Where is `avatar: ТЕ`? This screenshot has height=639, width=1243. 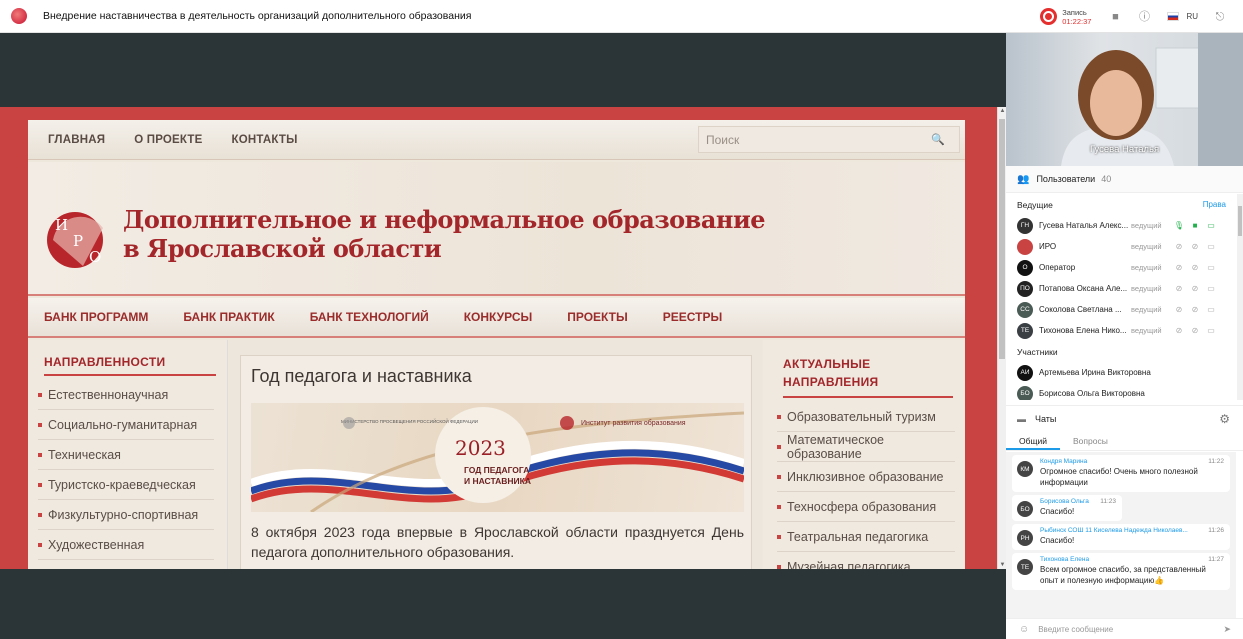
avatar: ТЕ is located at coordinates (1025, 567).